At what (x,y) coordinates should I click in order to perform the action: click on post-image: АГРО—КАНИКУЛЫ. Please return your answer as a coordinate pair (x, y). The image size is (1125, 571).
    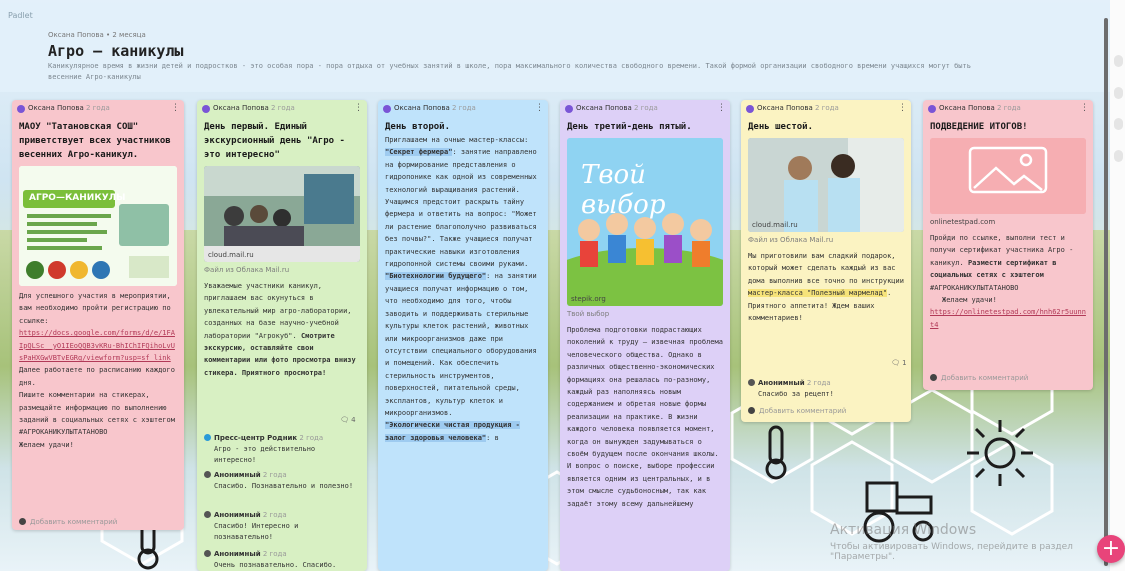
    Looking at the image, I should click on (98, 226).